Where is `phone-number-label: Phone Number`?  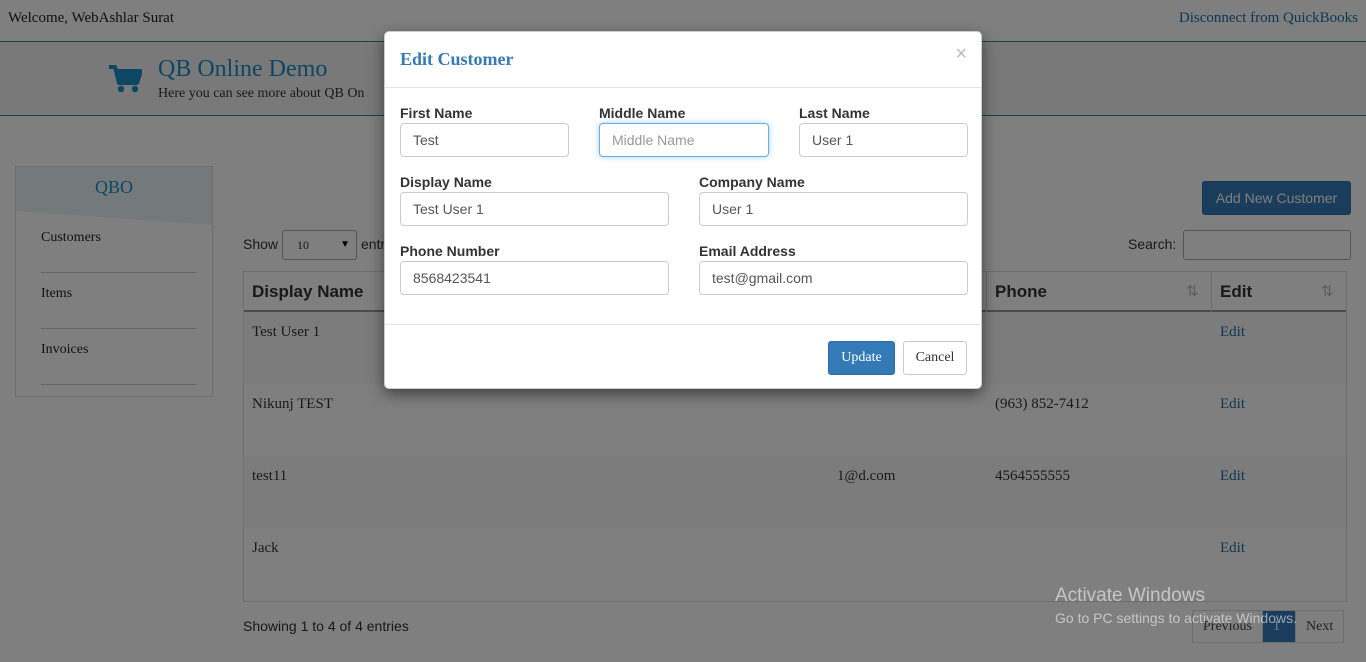
phone-number-label: Phone Number is located at coordinates (450, 251).